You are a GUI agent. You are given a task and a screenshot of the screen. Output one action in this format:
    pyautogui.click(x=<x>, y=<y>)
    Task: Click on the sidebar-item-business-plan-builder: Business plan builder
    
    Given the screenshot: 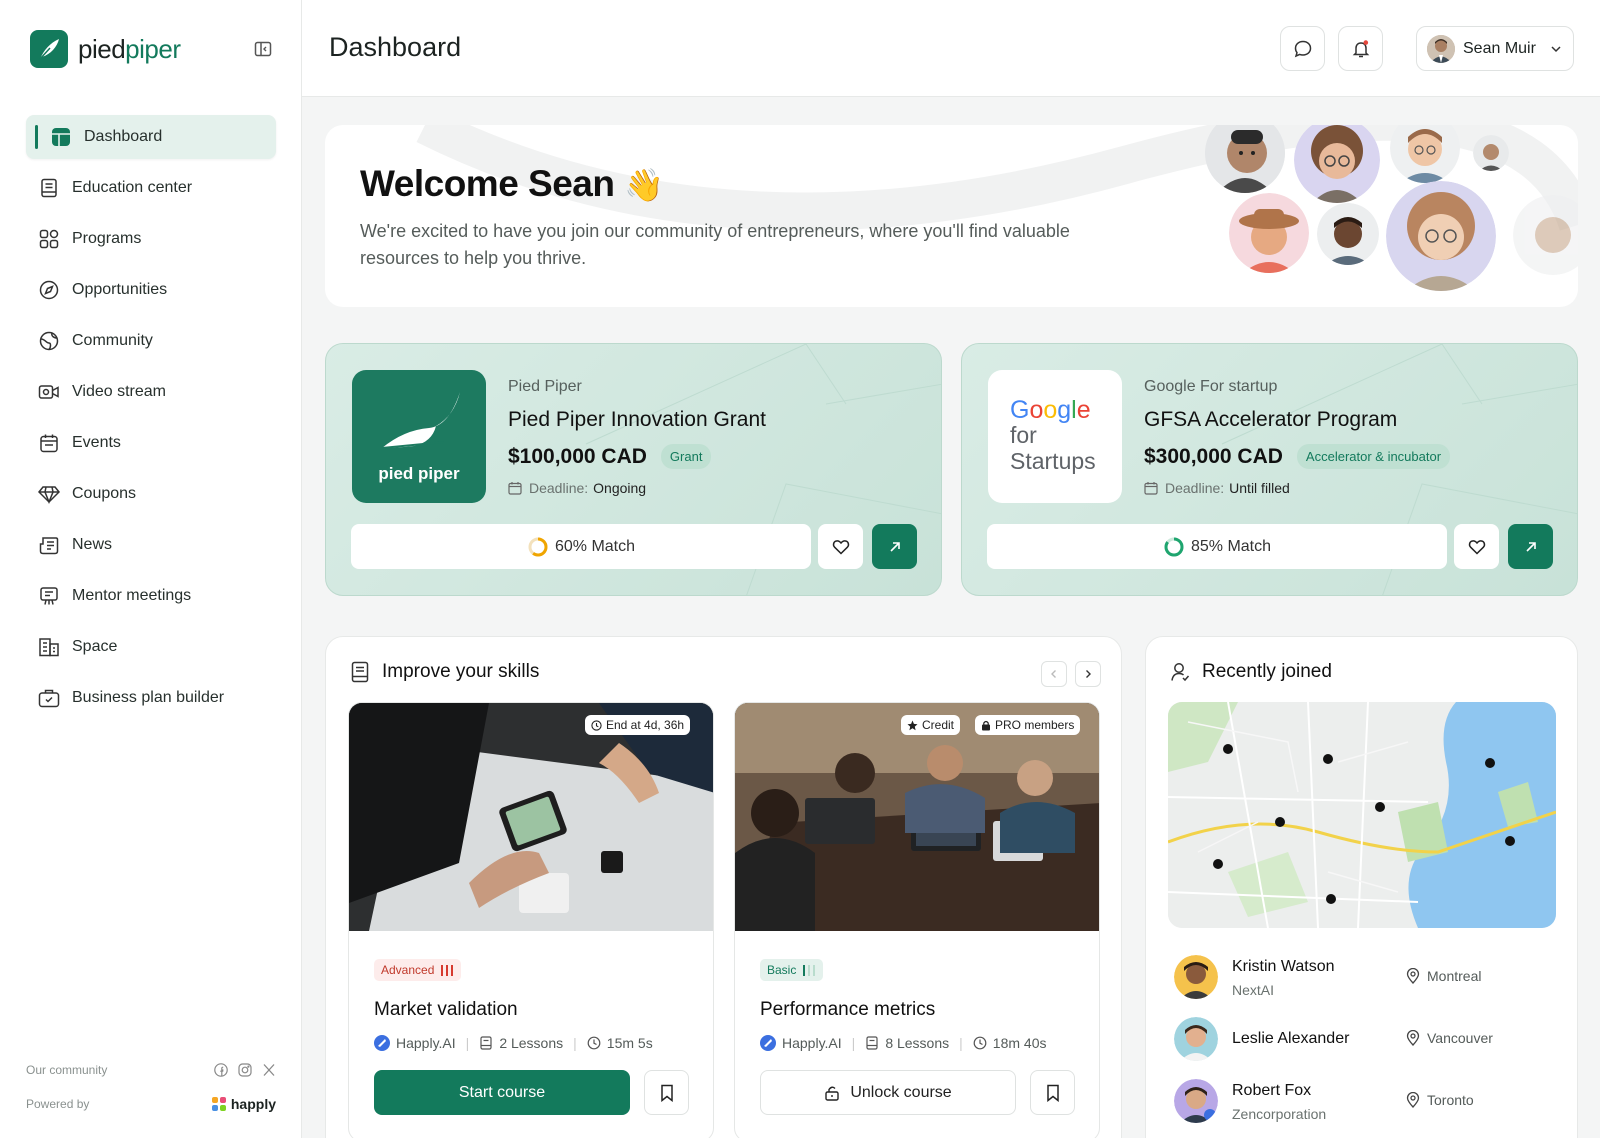 What is the action you would take?
    pyautogui.click(x=151, y=698)
    